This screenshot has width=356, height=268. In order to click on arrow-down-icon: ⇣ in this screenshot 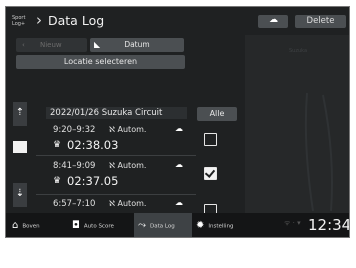, I will do `click(20, 193)`.